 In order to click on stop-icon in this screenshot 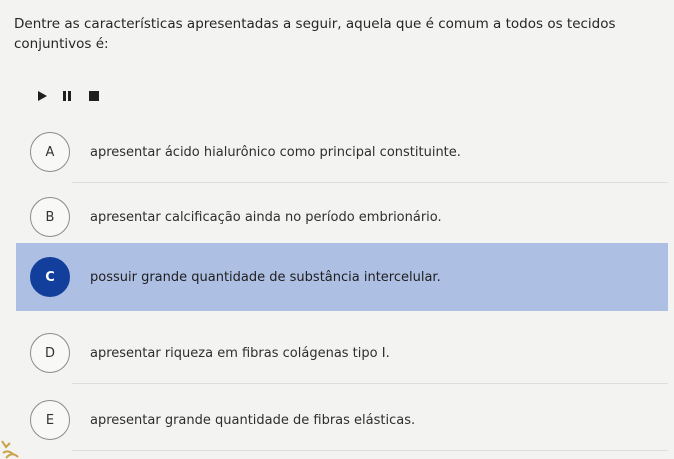, I will do `click(94, 96)`.